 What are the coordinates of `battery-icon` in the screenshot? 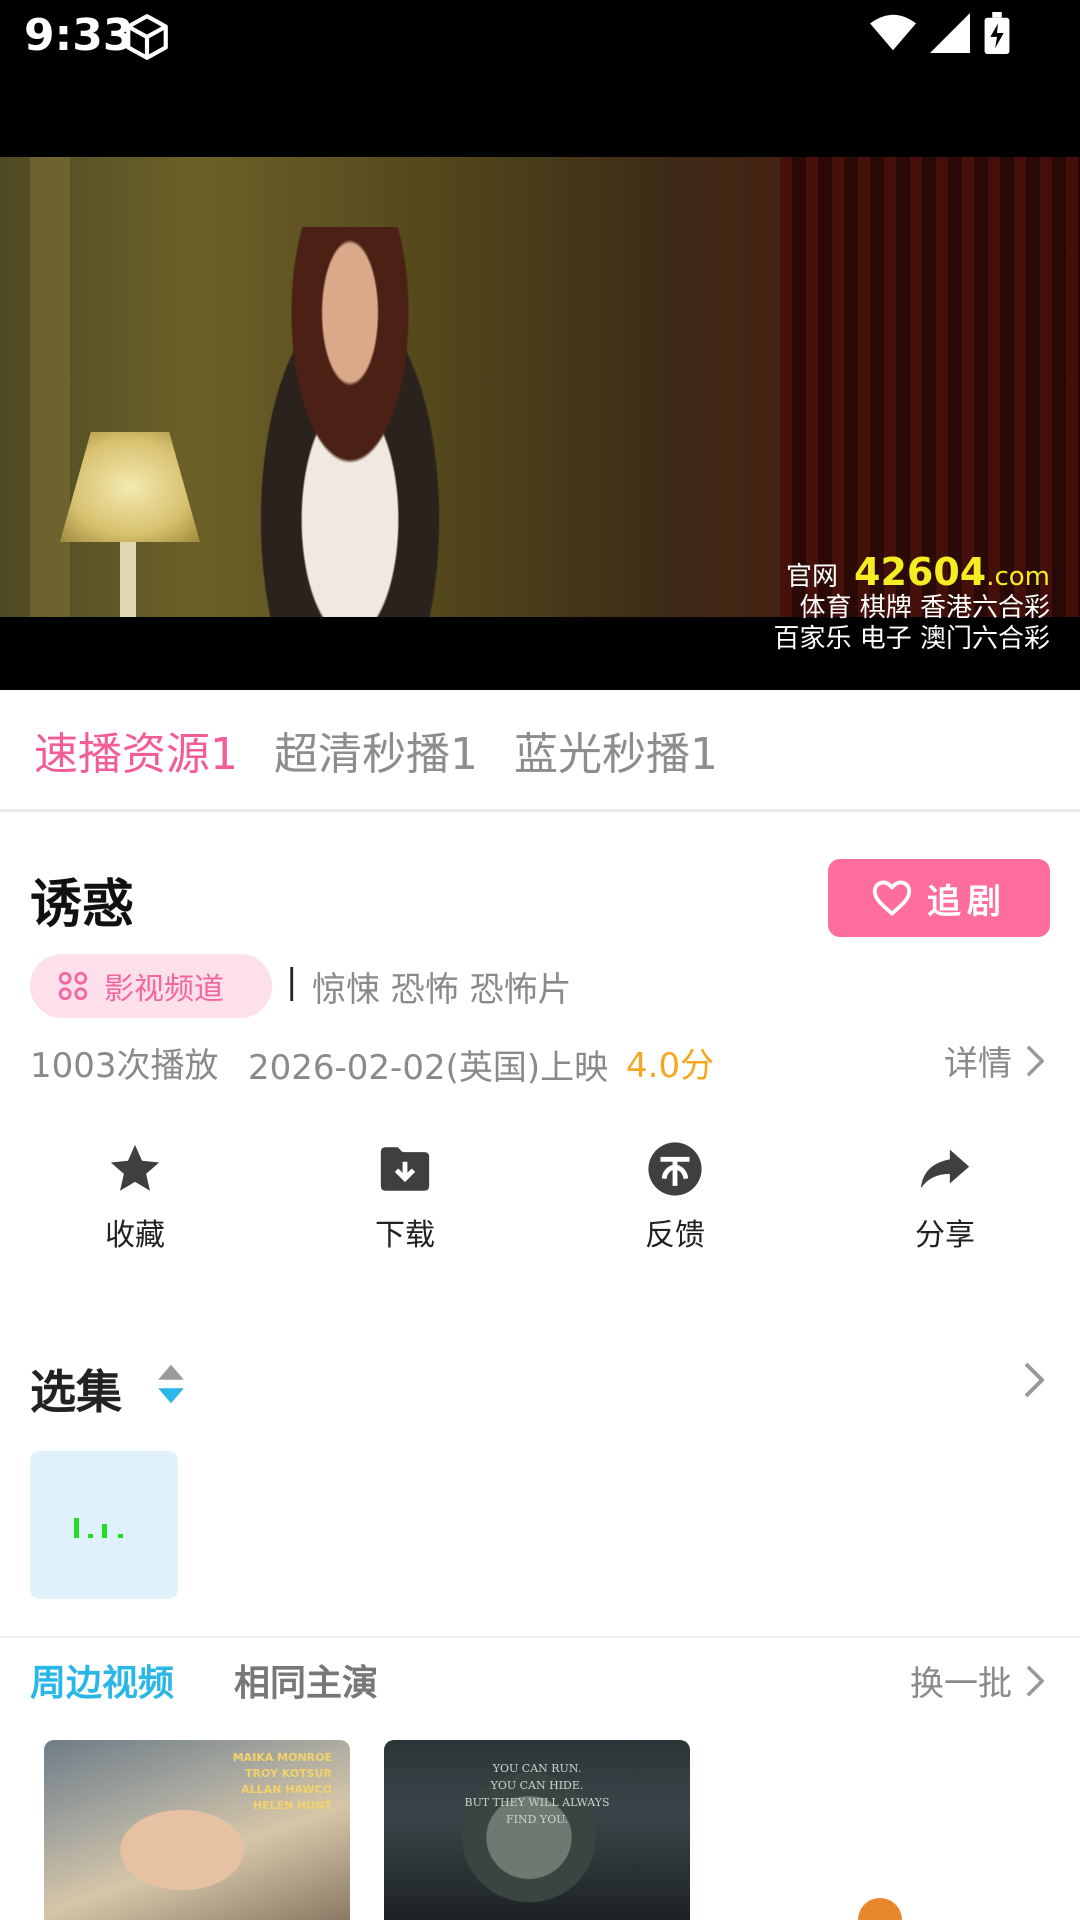 It's located at (997, 33).